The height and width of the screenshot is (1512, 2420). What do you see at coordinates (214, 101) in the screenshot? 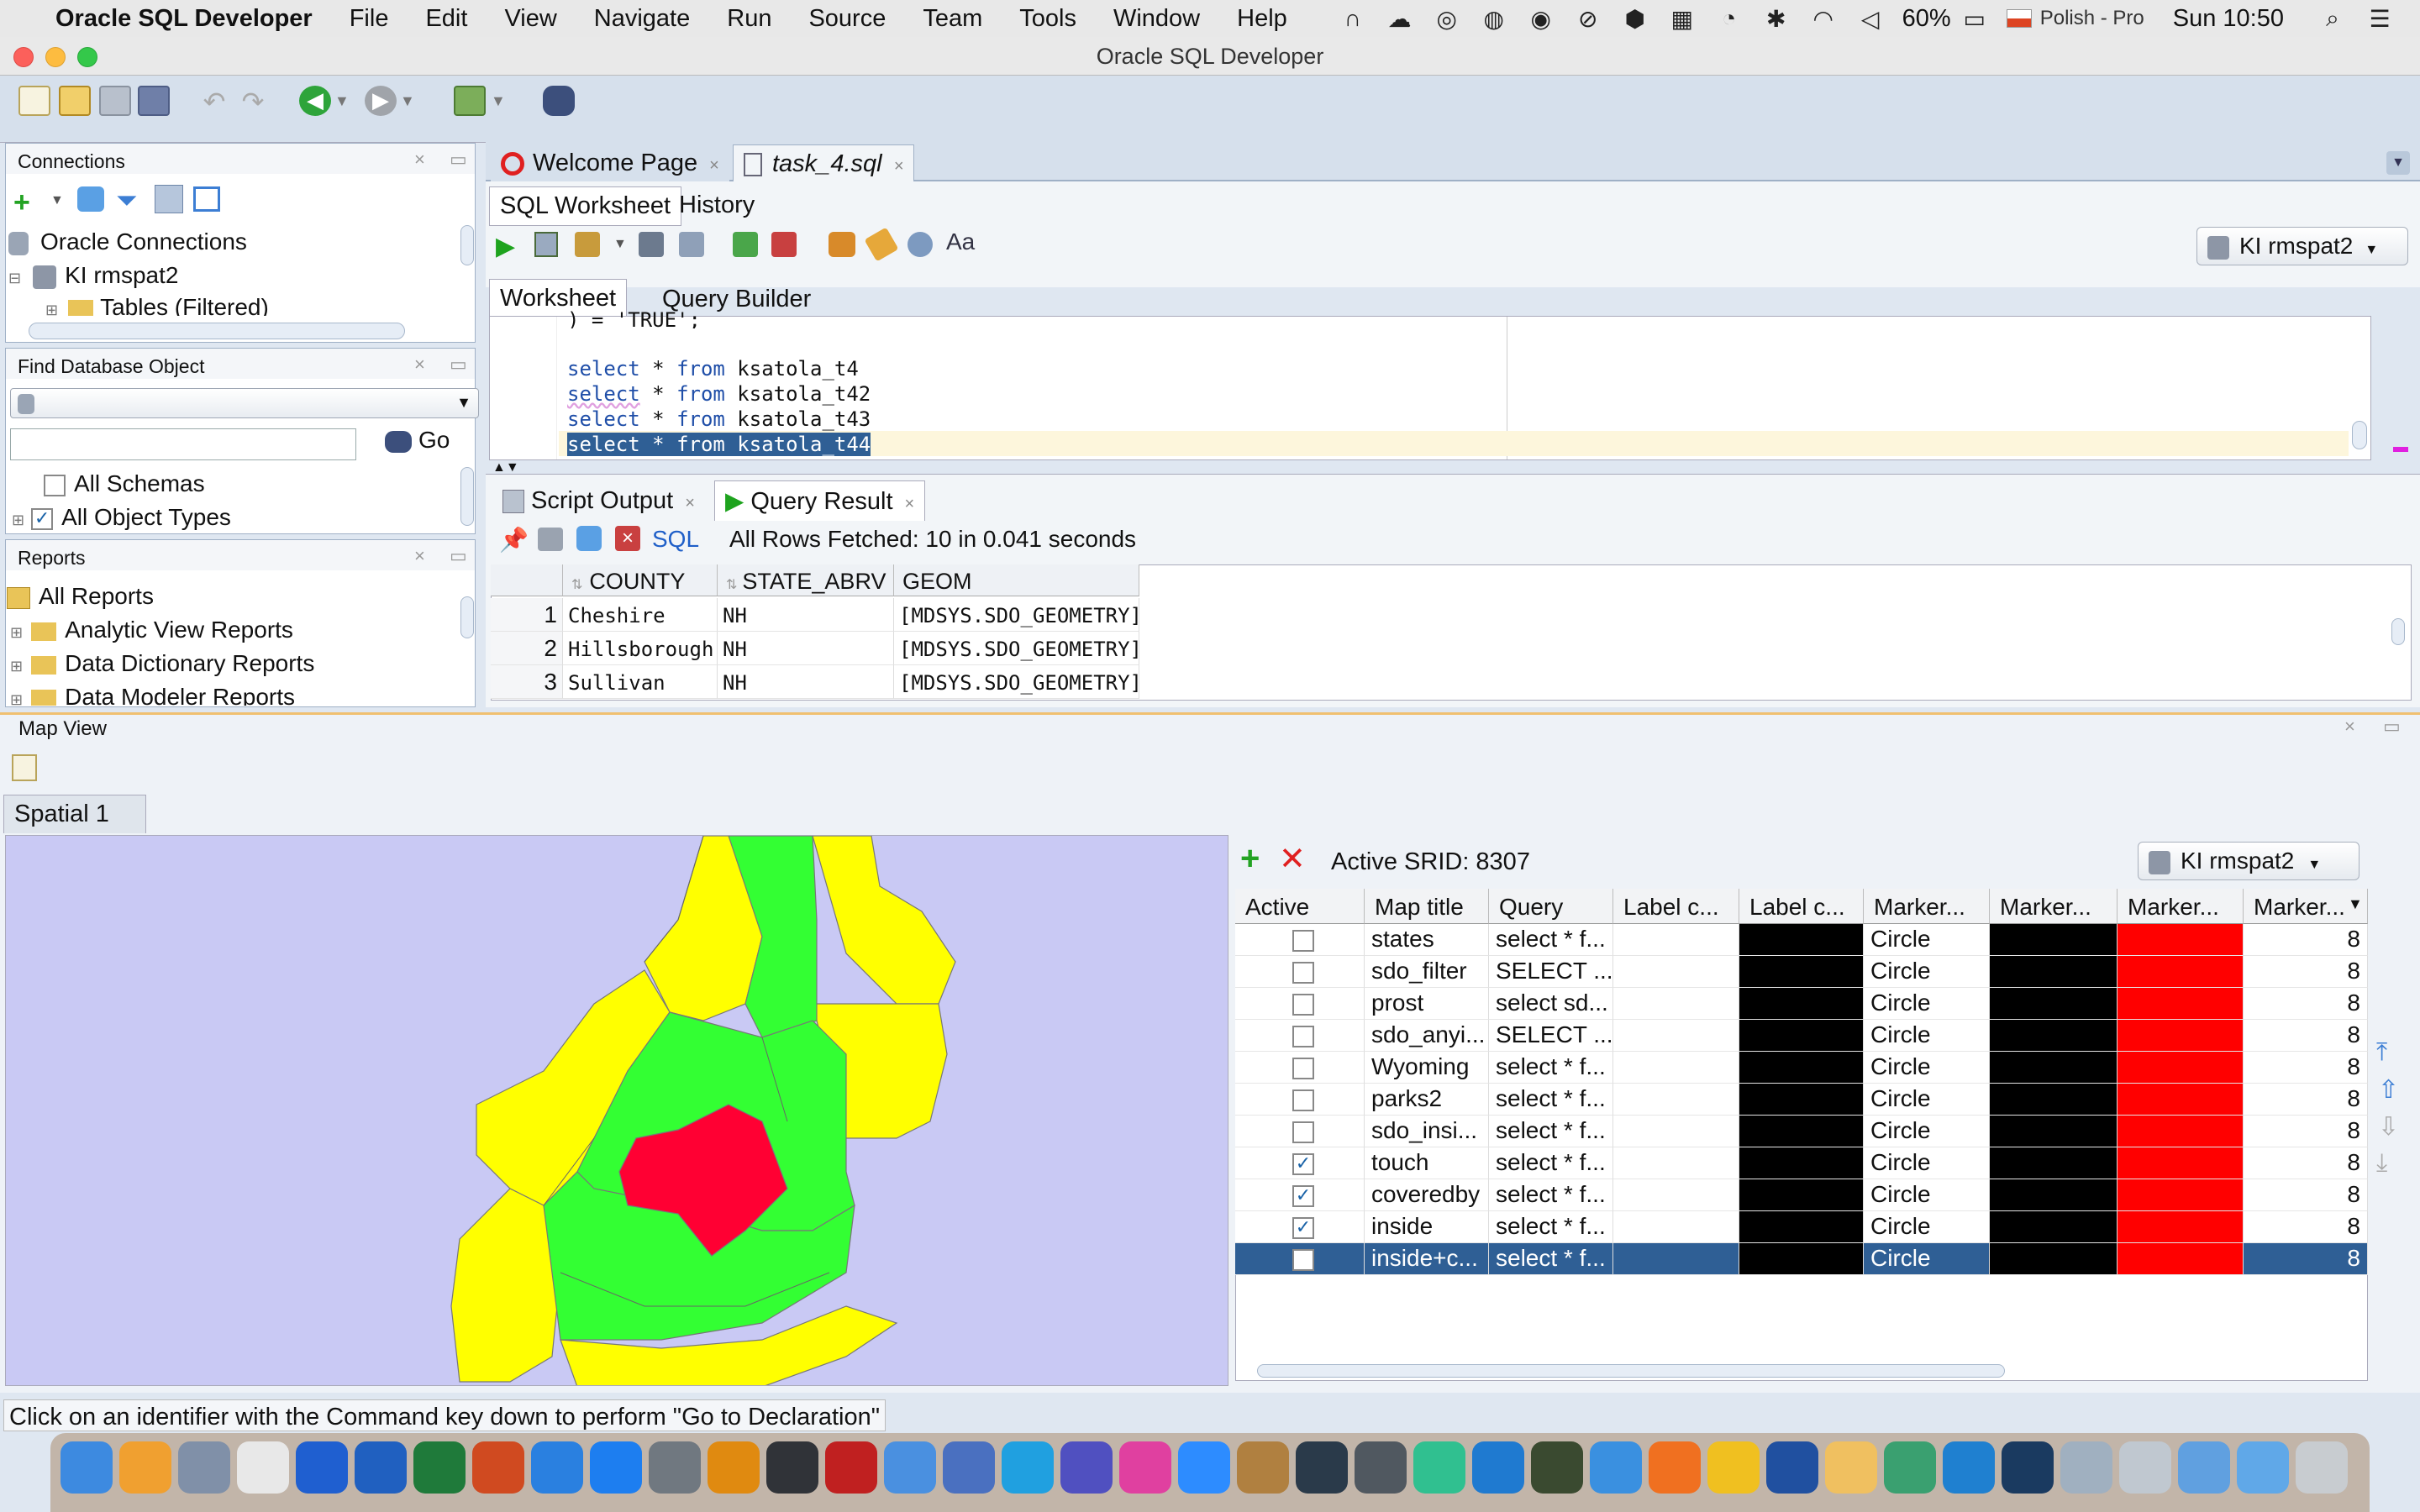
I see `undo-icon: ↶` at bounding box center [214, 101].